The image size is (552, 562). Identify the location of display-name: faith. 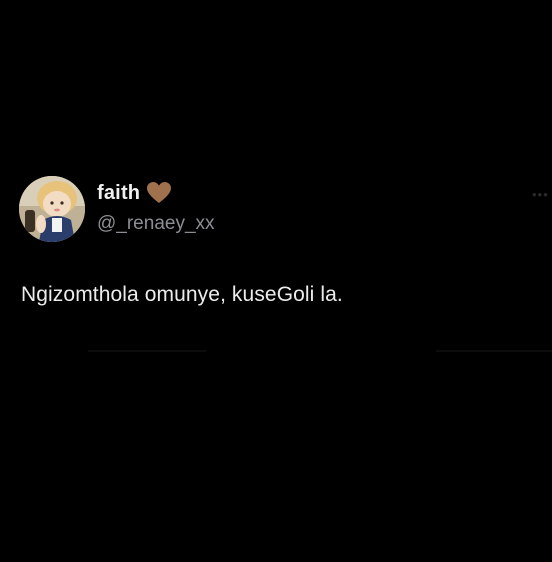
(118, 193).